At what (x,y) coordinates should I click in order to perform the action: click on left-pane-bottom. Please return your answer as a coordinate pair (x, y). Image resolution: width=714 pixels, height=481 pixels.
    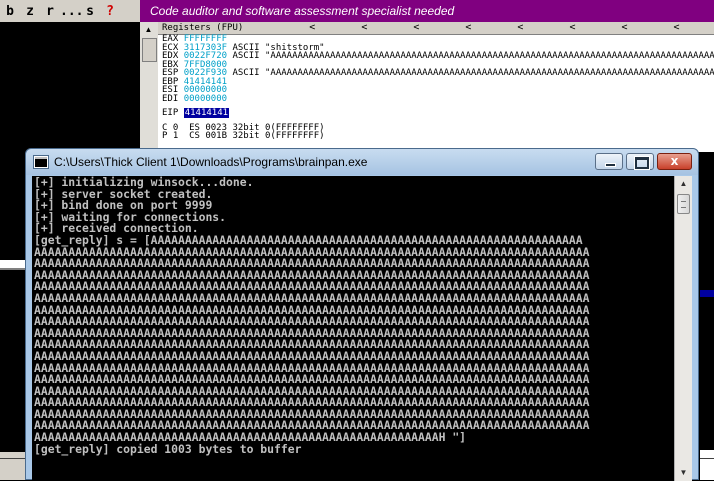
    Looking at the image, I should click on (13, 466).